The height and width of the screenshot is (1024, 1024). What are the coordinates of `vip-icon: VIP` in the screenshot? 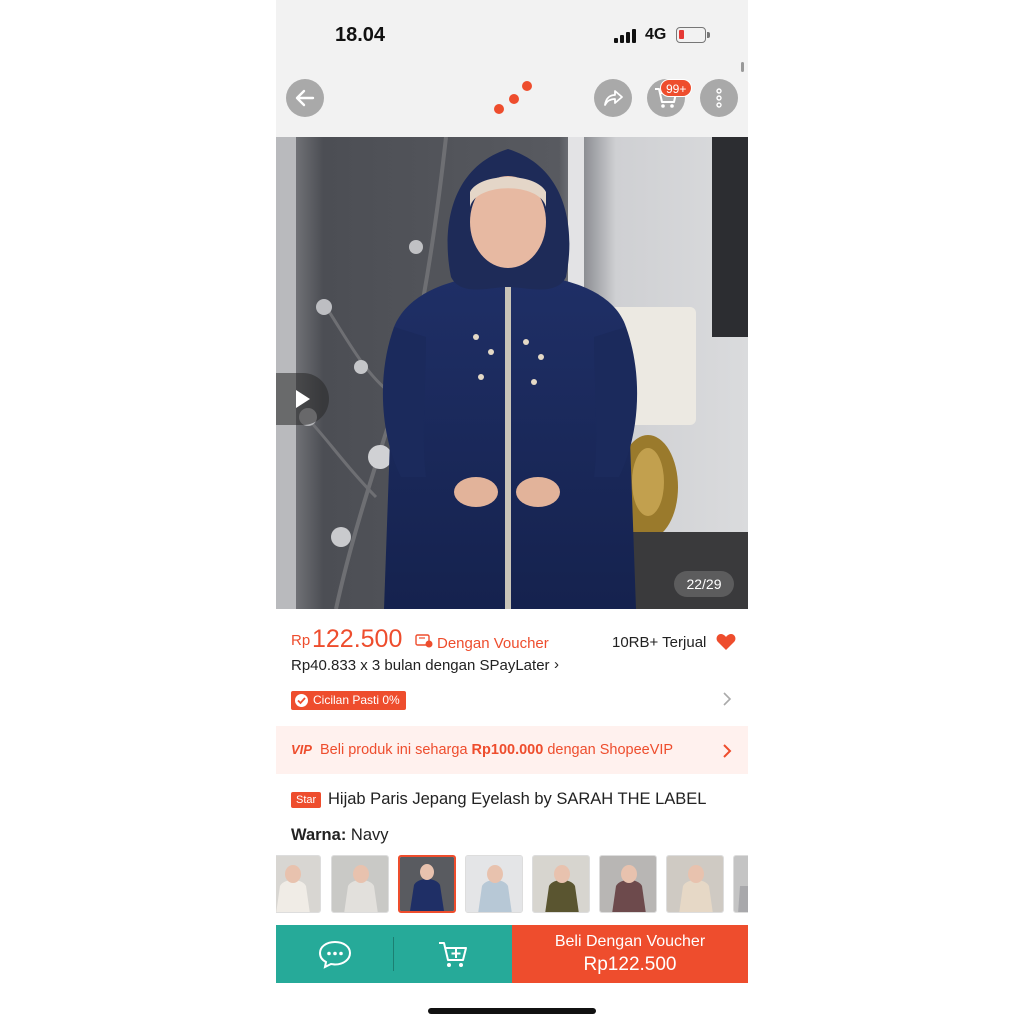 It's located at (301, 749).